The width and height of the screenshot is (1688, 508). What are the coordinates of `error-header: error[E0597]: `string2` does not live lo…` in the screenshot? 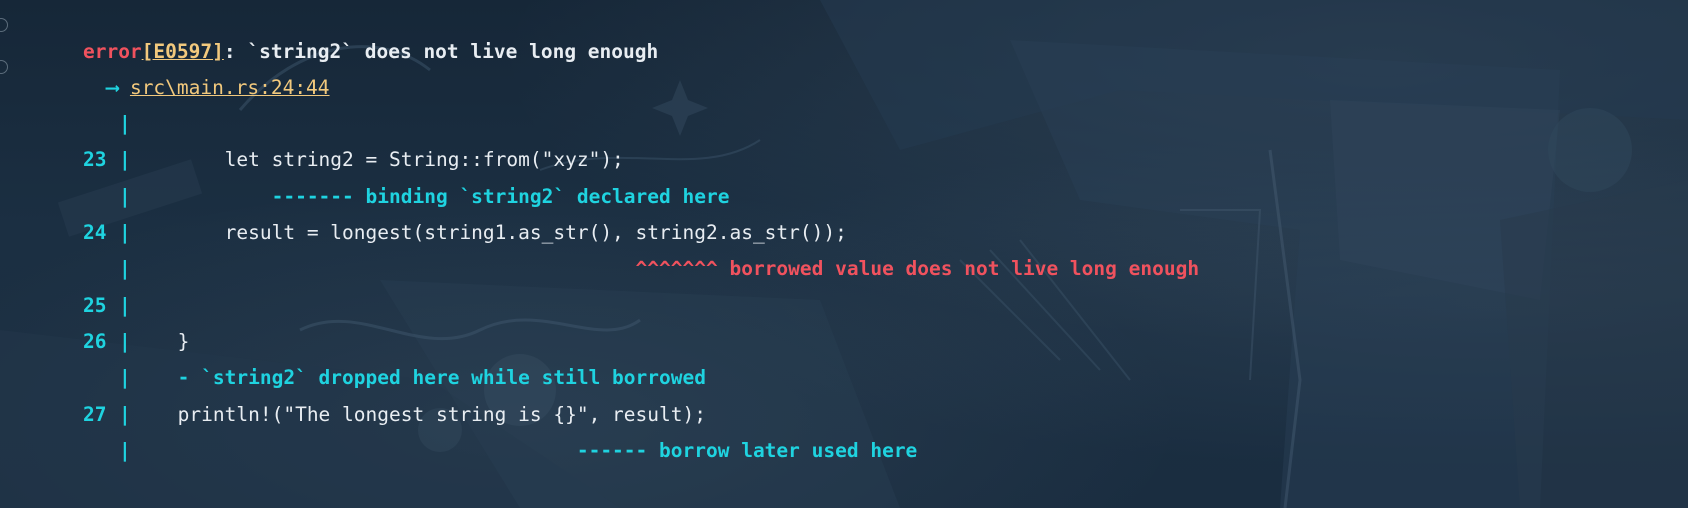 It's located at (347, 38).